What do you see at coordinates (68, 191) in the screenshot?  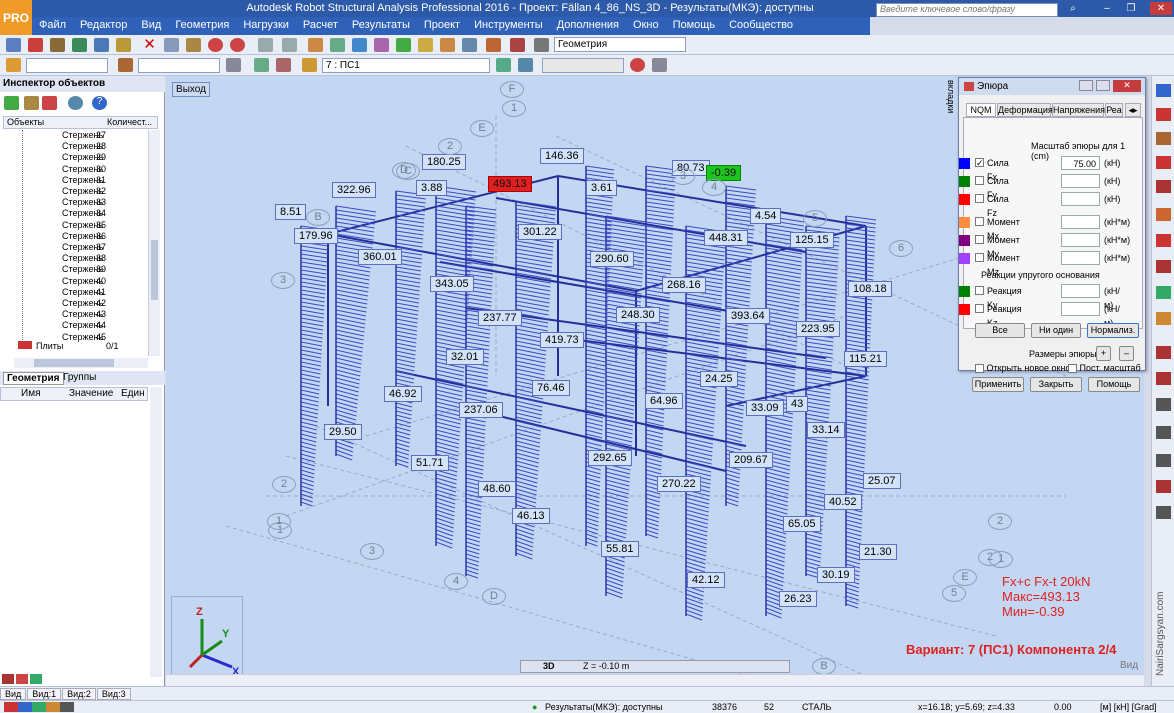 I see `tree-item-bar: Стержень 32` at bounding box center [68, 191].